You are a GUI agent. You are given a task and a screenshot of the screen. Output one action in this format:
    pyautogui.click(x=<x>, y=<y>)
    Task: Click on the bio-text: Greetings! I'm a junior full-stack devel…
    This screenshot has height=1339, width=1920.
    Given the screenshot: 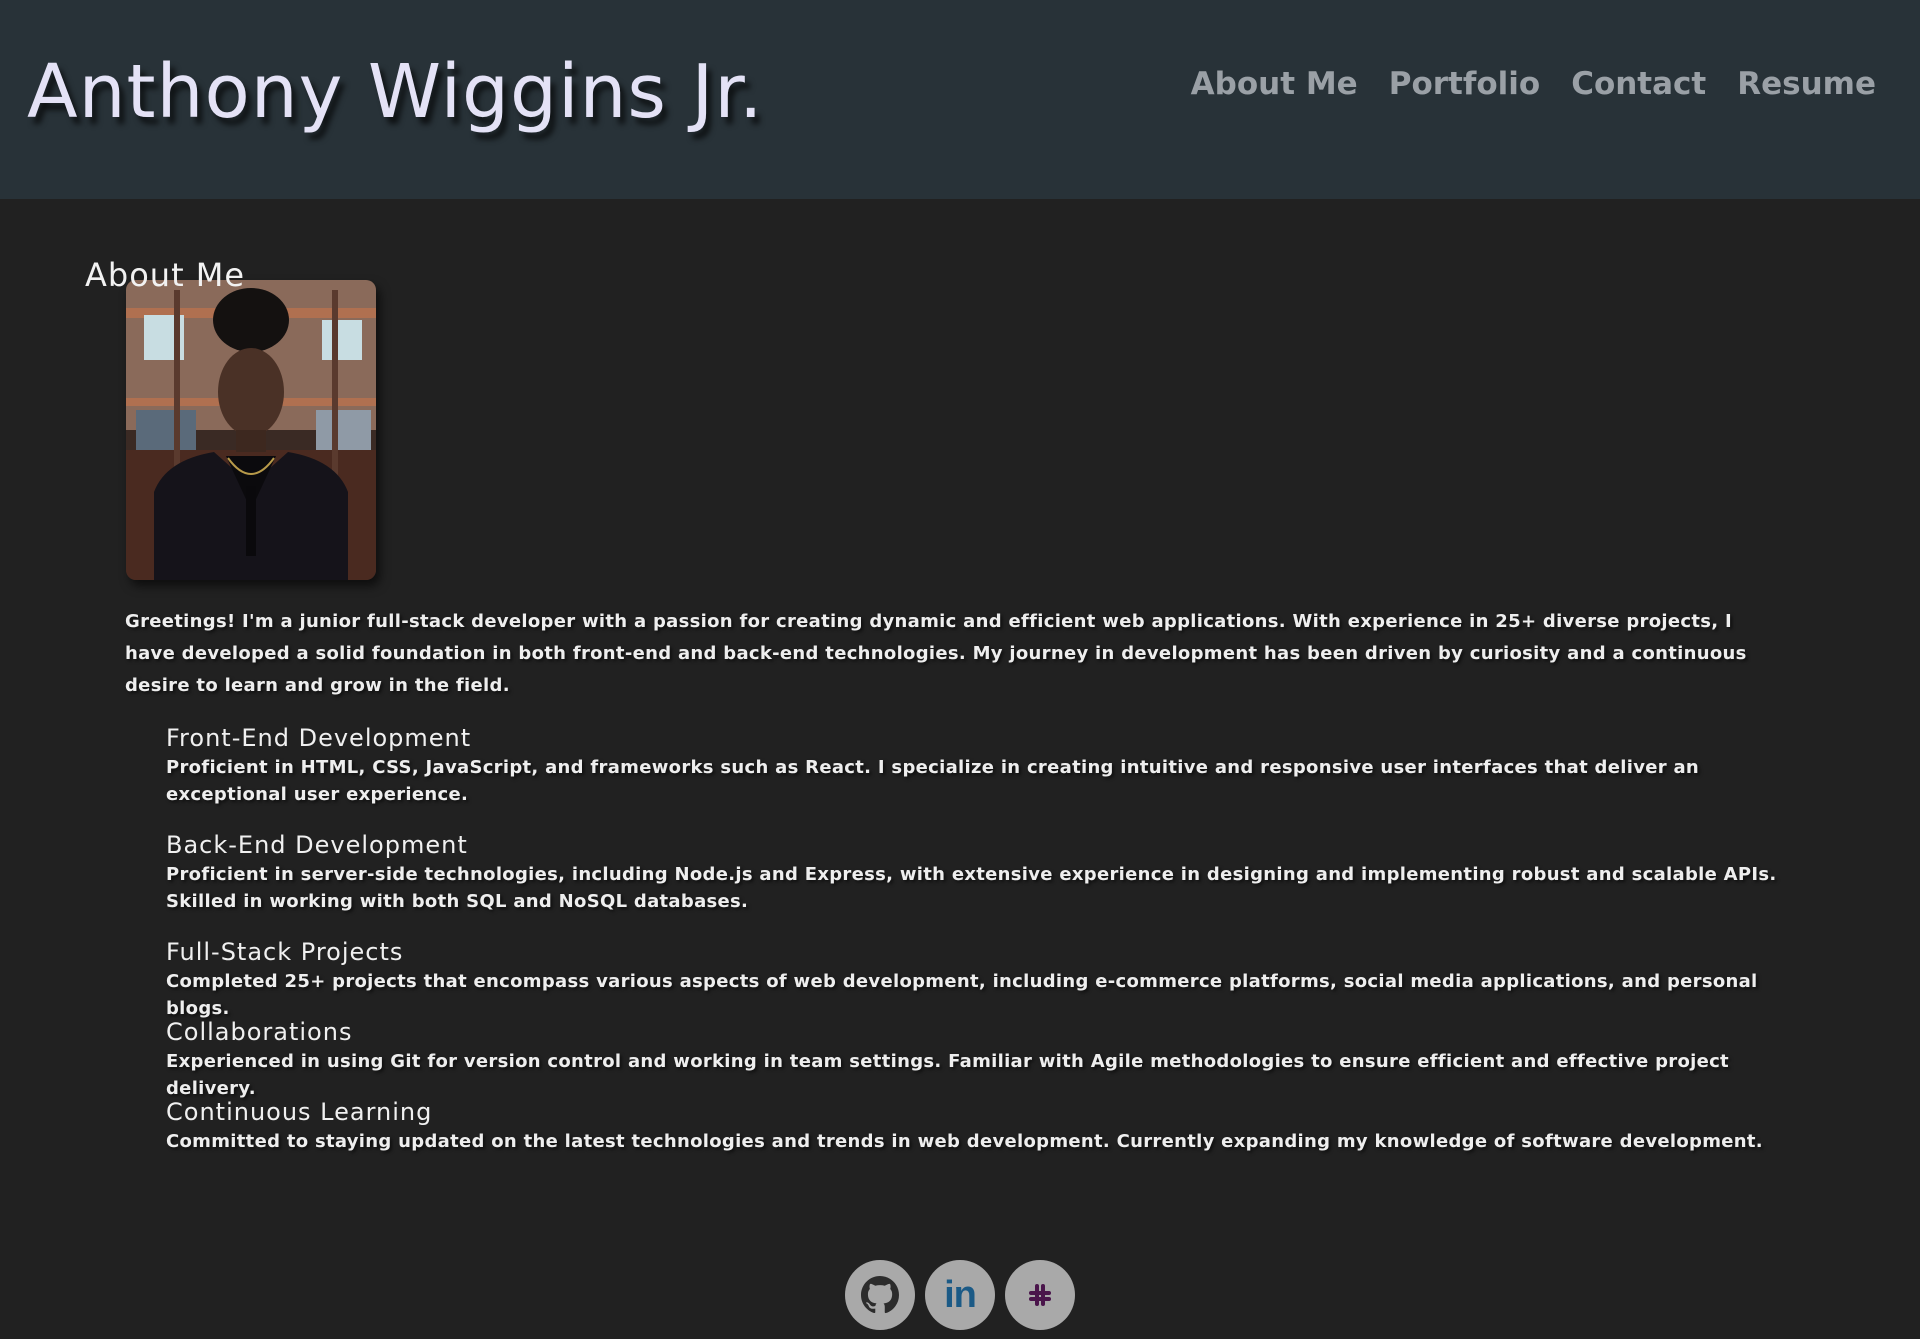 What is the action you would take?
    pyautogui.click(x=936, y=653)
    